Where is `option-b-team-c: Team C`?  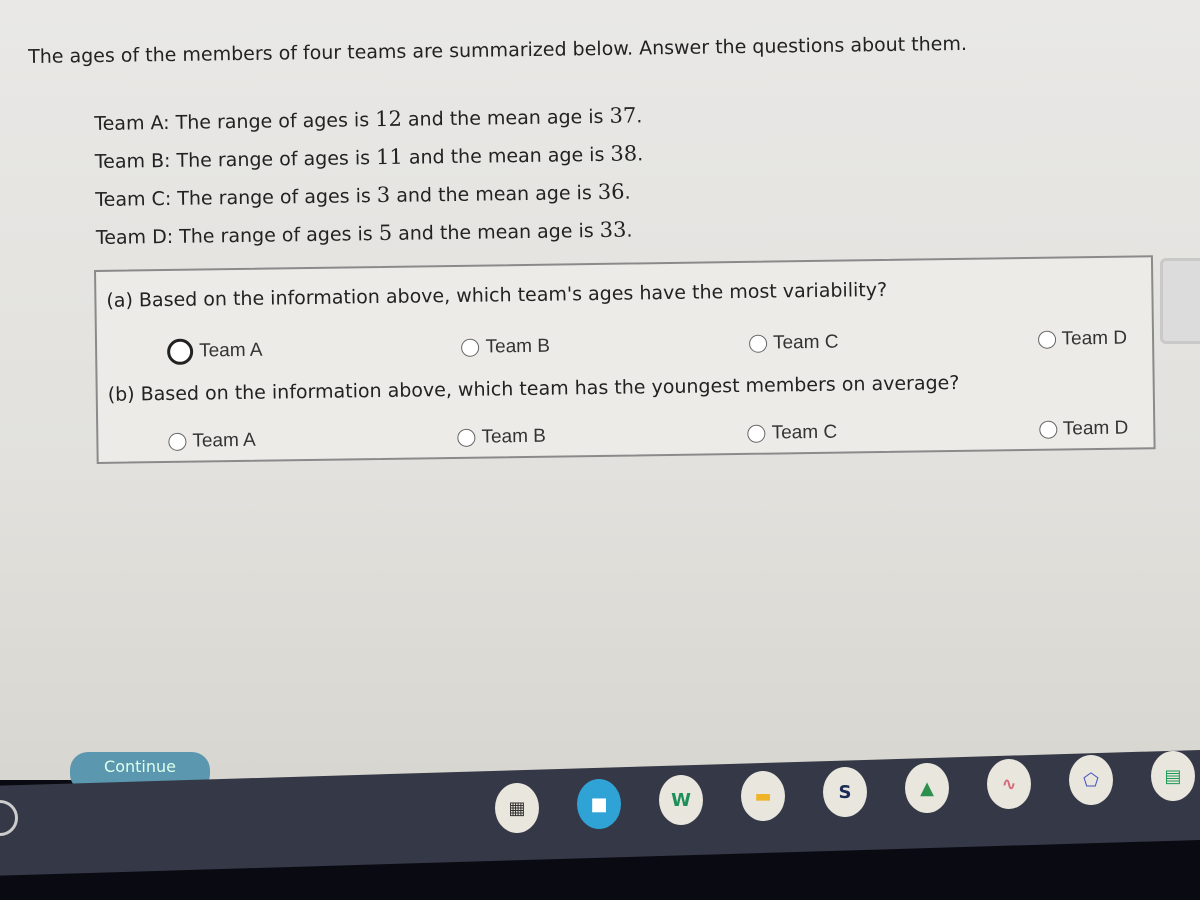 option-b-team-c: Team C is located at coordinates (792, 433).